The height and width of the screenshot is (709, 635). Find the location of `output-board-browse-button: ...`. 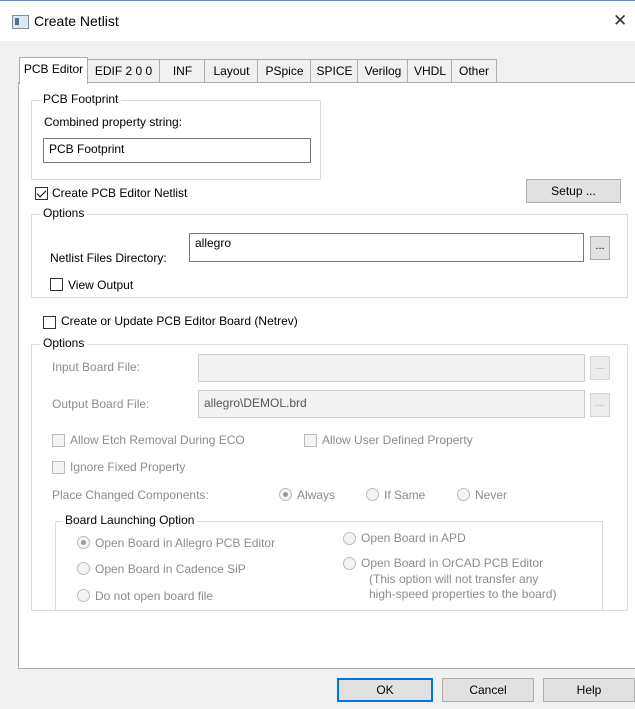

output-board-browse-button: ... is located at coordinates (600, 405).